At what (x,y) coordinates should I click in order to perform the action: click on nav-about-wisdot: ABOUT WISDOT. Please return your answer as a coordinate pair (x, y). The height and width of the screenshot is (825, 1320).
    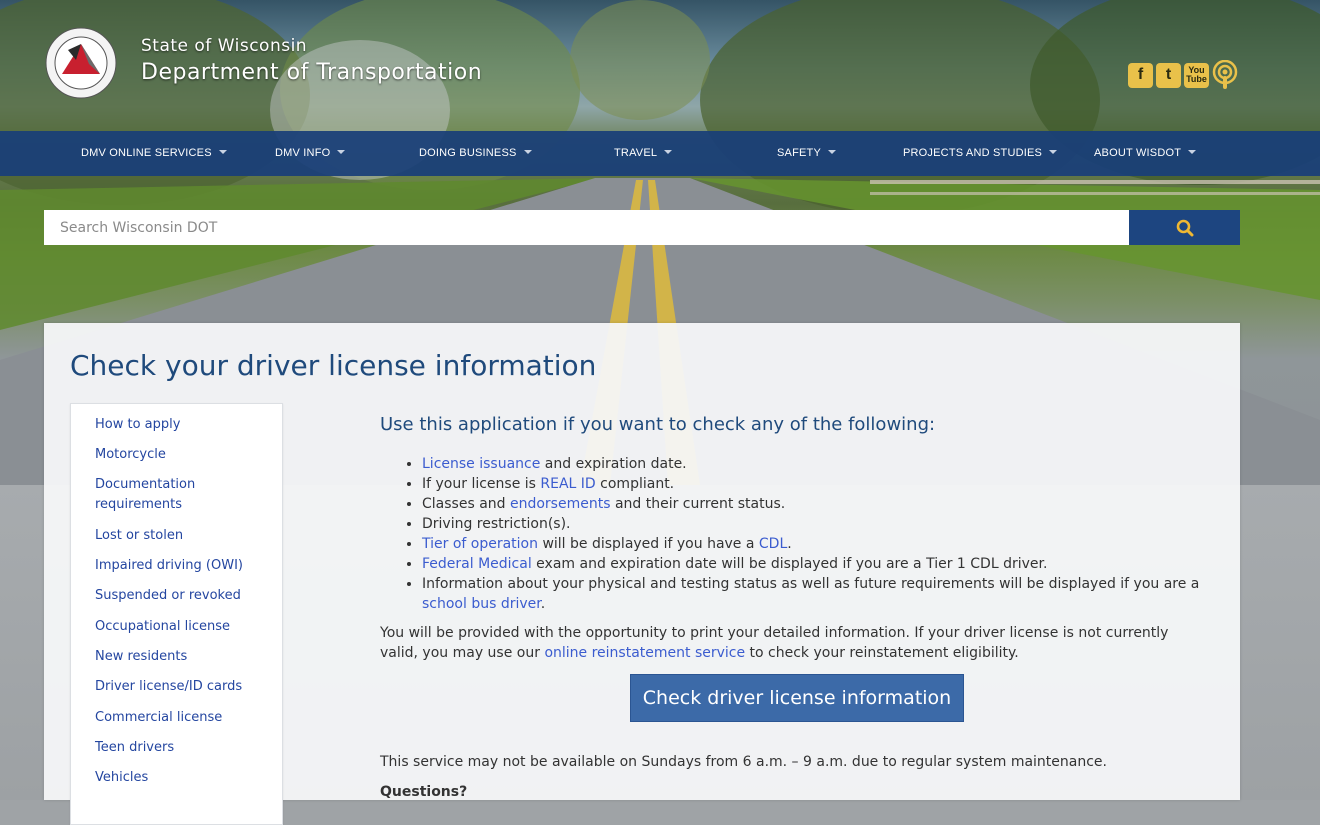
    Looking at the image, I should click on (1145, 153).